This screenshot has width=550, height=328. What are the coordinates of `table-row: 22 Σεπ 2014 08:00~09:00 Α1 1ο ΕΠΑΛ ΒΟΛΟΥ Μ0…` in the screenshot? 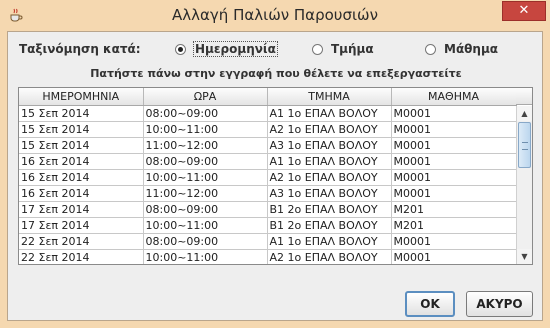 It's located at (268, 241).